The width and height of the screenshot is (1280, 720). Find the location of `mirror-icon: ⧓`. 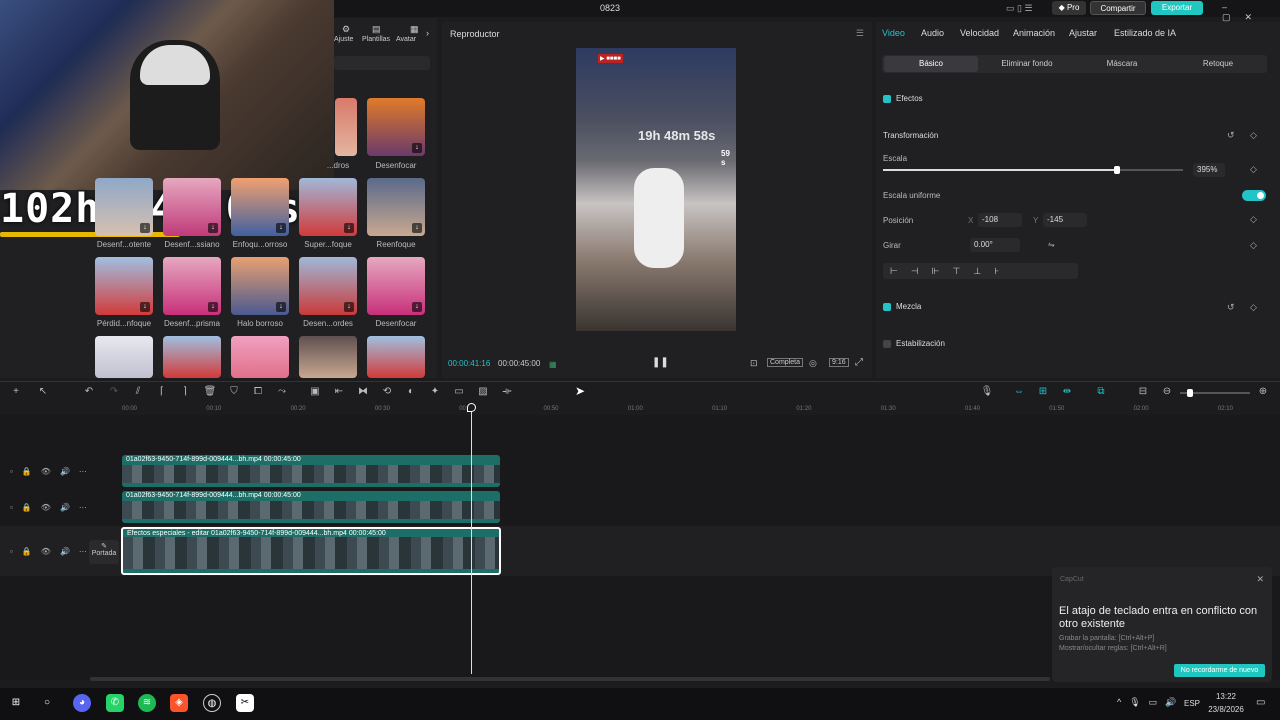

mirror-icon: ⧓ is located at coordinates (363, 391).